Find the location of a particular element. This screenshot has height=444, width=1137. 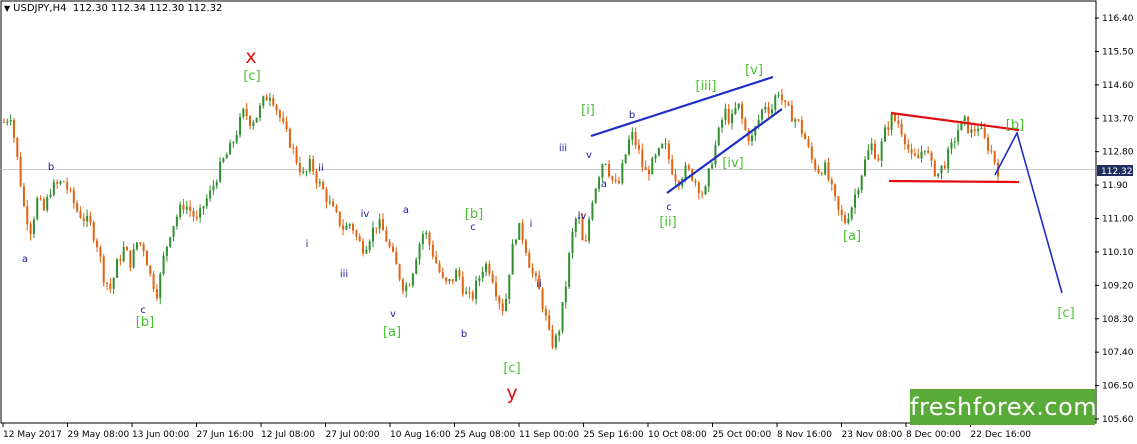

wave-label: [a] is located at coordinates (852, 236).